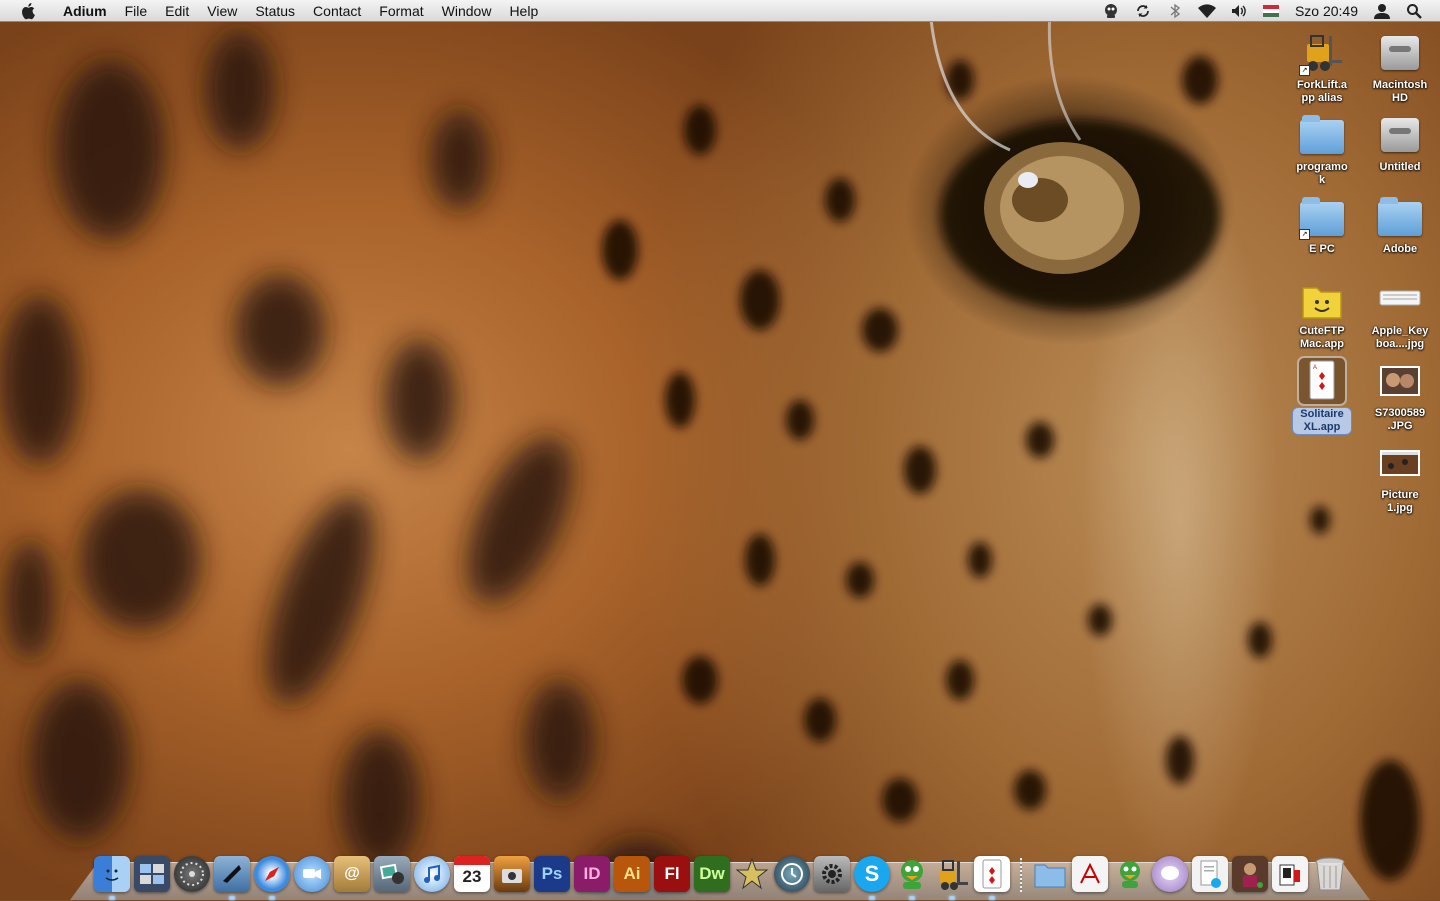  I want to click on apple-menu-icon, so click(29, 11).